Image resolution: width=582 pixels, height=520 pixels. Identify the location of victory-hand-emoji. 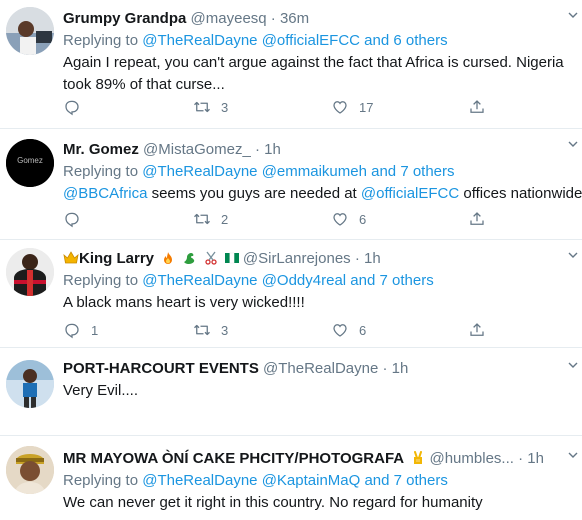
(418, 457).